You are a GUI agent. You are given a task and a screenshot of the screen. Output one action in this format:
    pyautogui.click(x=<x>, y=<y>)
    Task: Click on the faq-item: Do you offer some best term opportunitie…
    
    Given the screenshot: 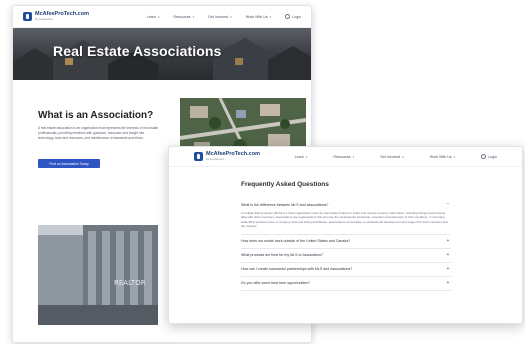 What is the action you would take?
    pyautogui.click(x=346, y=284)
    